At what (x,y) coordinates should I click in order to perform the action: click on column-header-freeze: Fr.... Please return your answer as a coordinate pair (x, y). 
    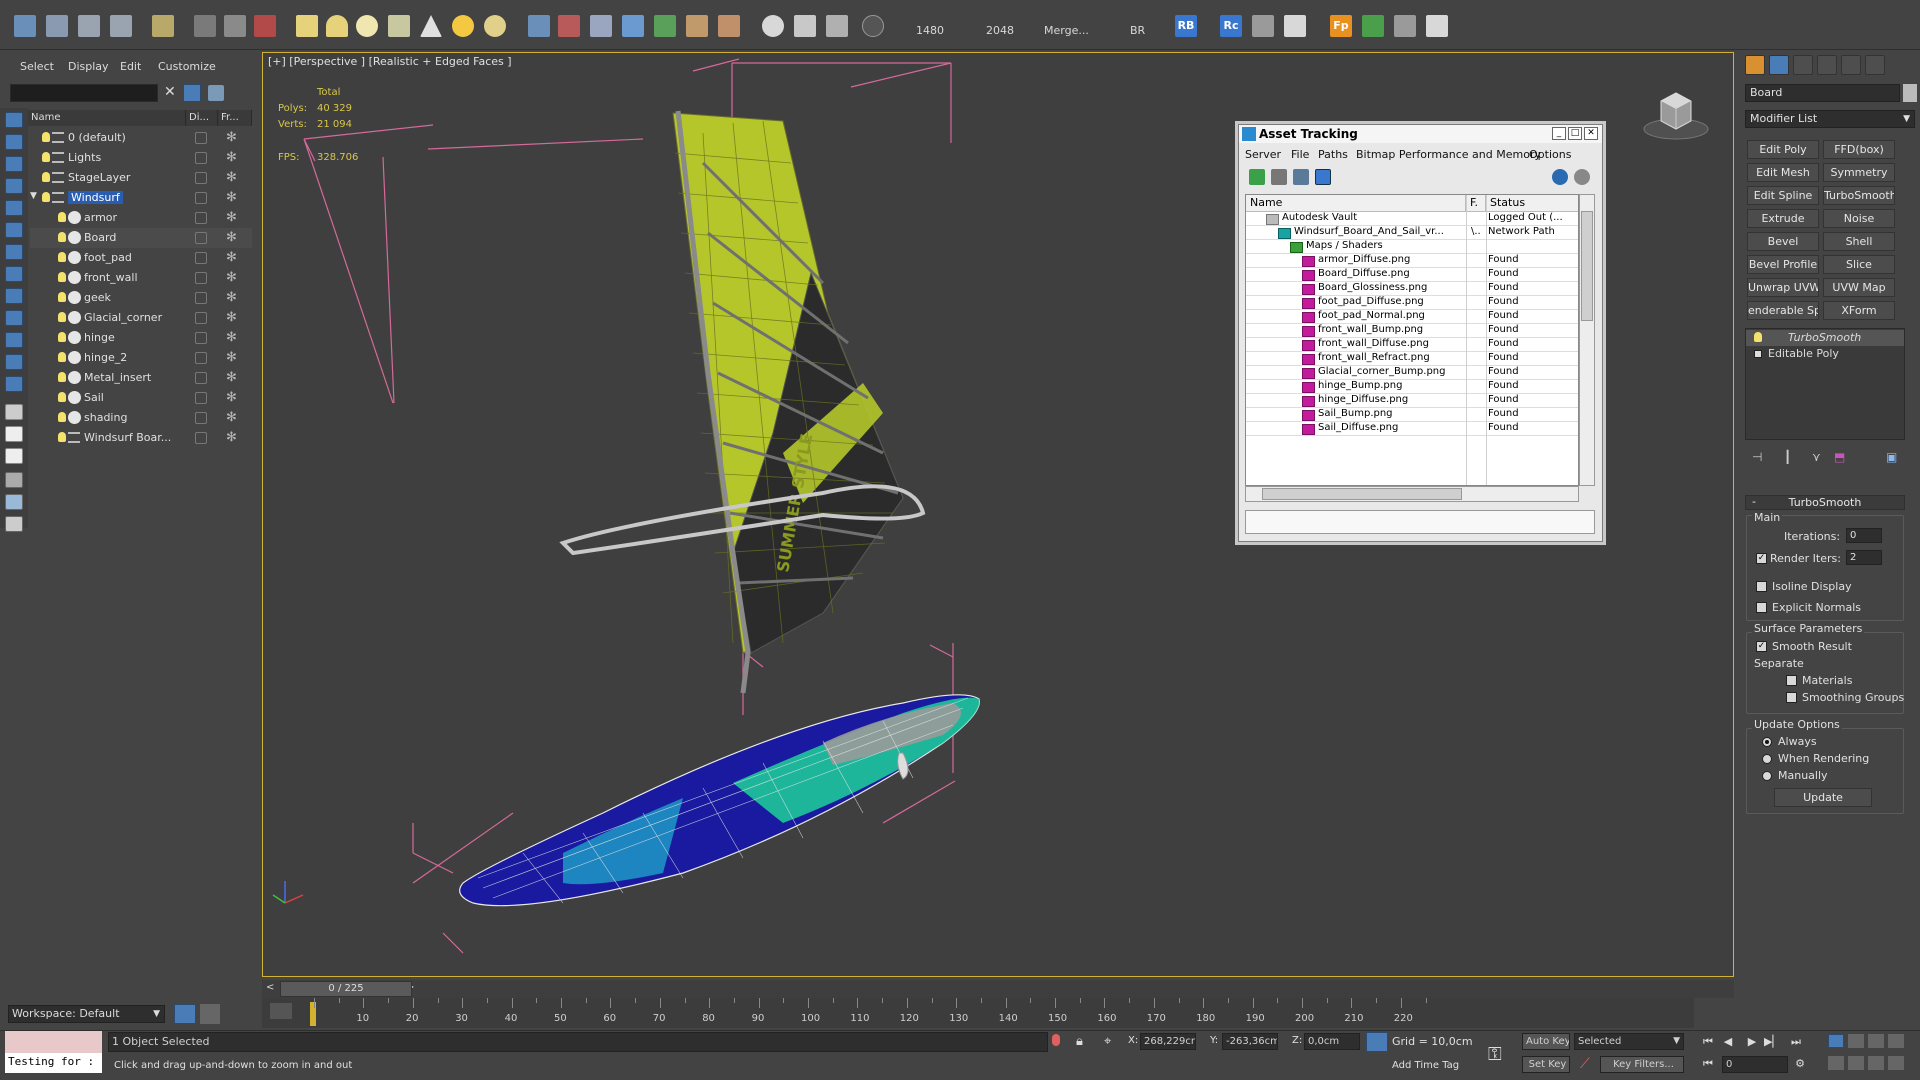
    Looking at the image, I should click on (235, 118).